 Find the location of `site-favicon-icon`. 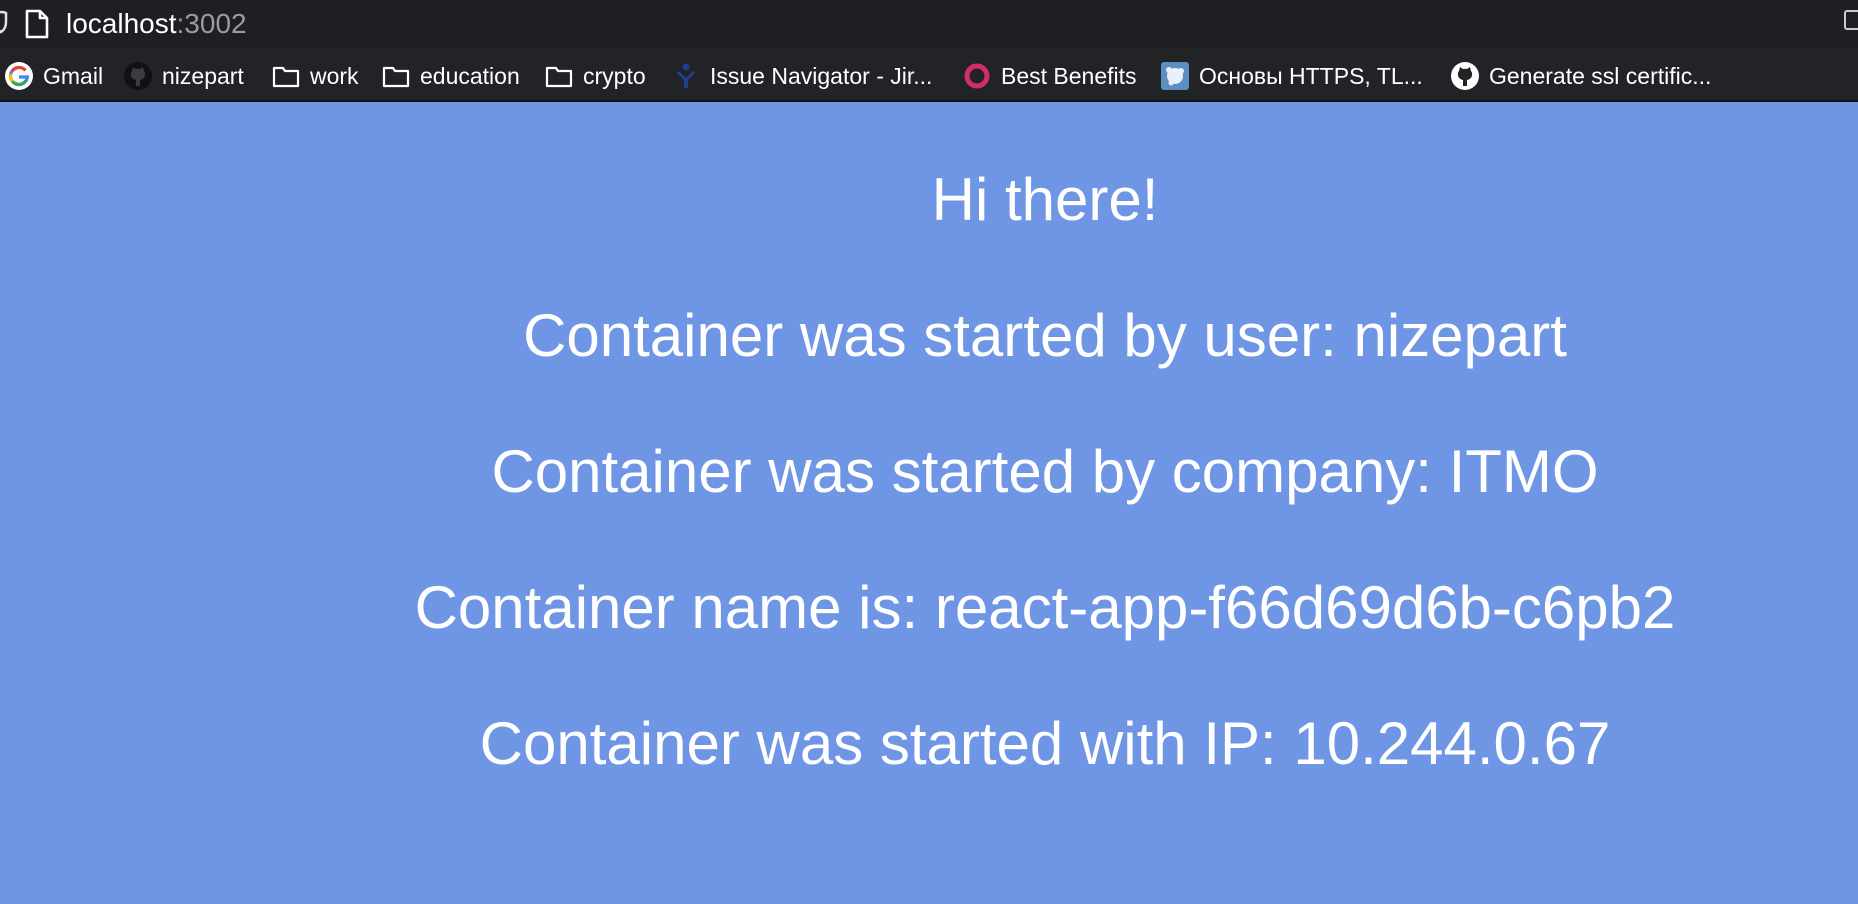

site-favicon-icon is located at coordinates (1175, 76).